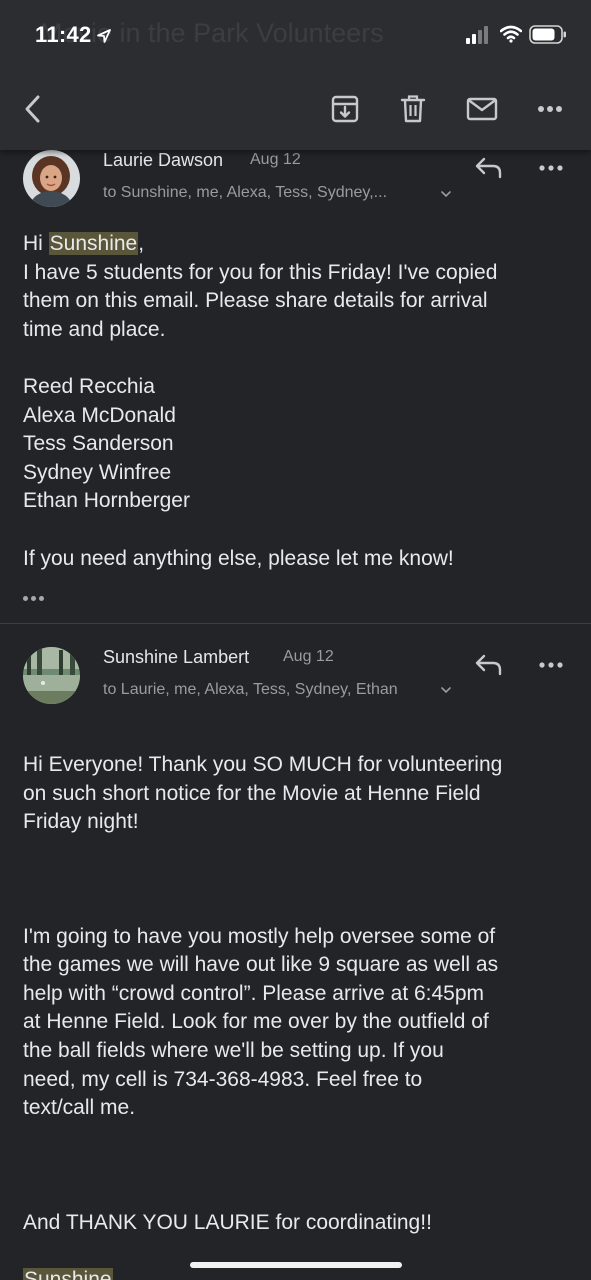 The image size is (591, 1280). What do you see at coordinates (295, 35) in the screenshot?
I see `status-bar: 11:42` at bounding box center [295, 35].